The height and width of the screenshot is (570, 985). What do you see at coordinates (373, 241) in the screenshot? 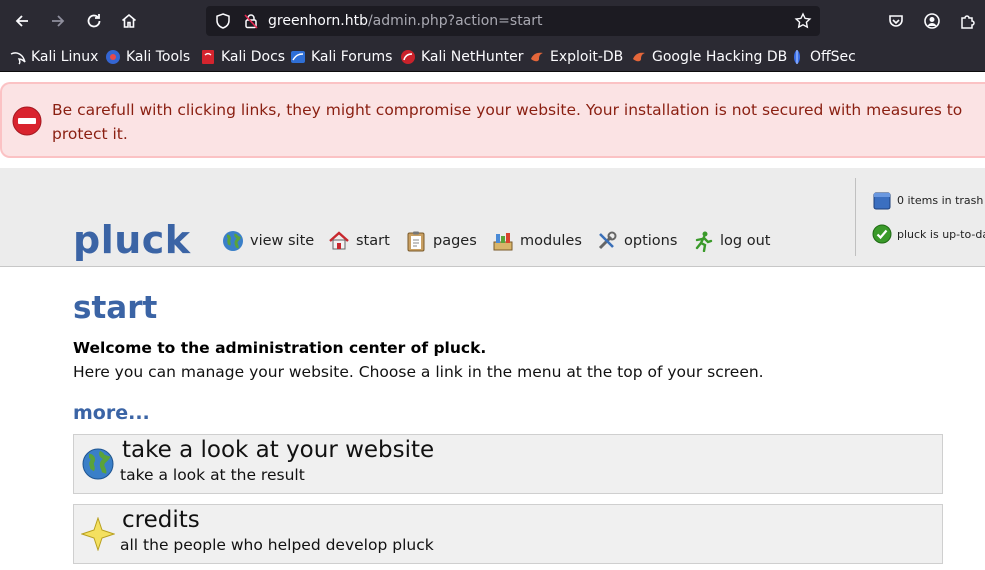
I see `menu-label: start` at bounding box center [373, 241].